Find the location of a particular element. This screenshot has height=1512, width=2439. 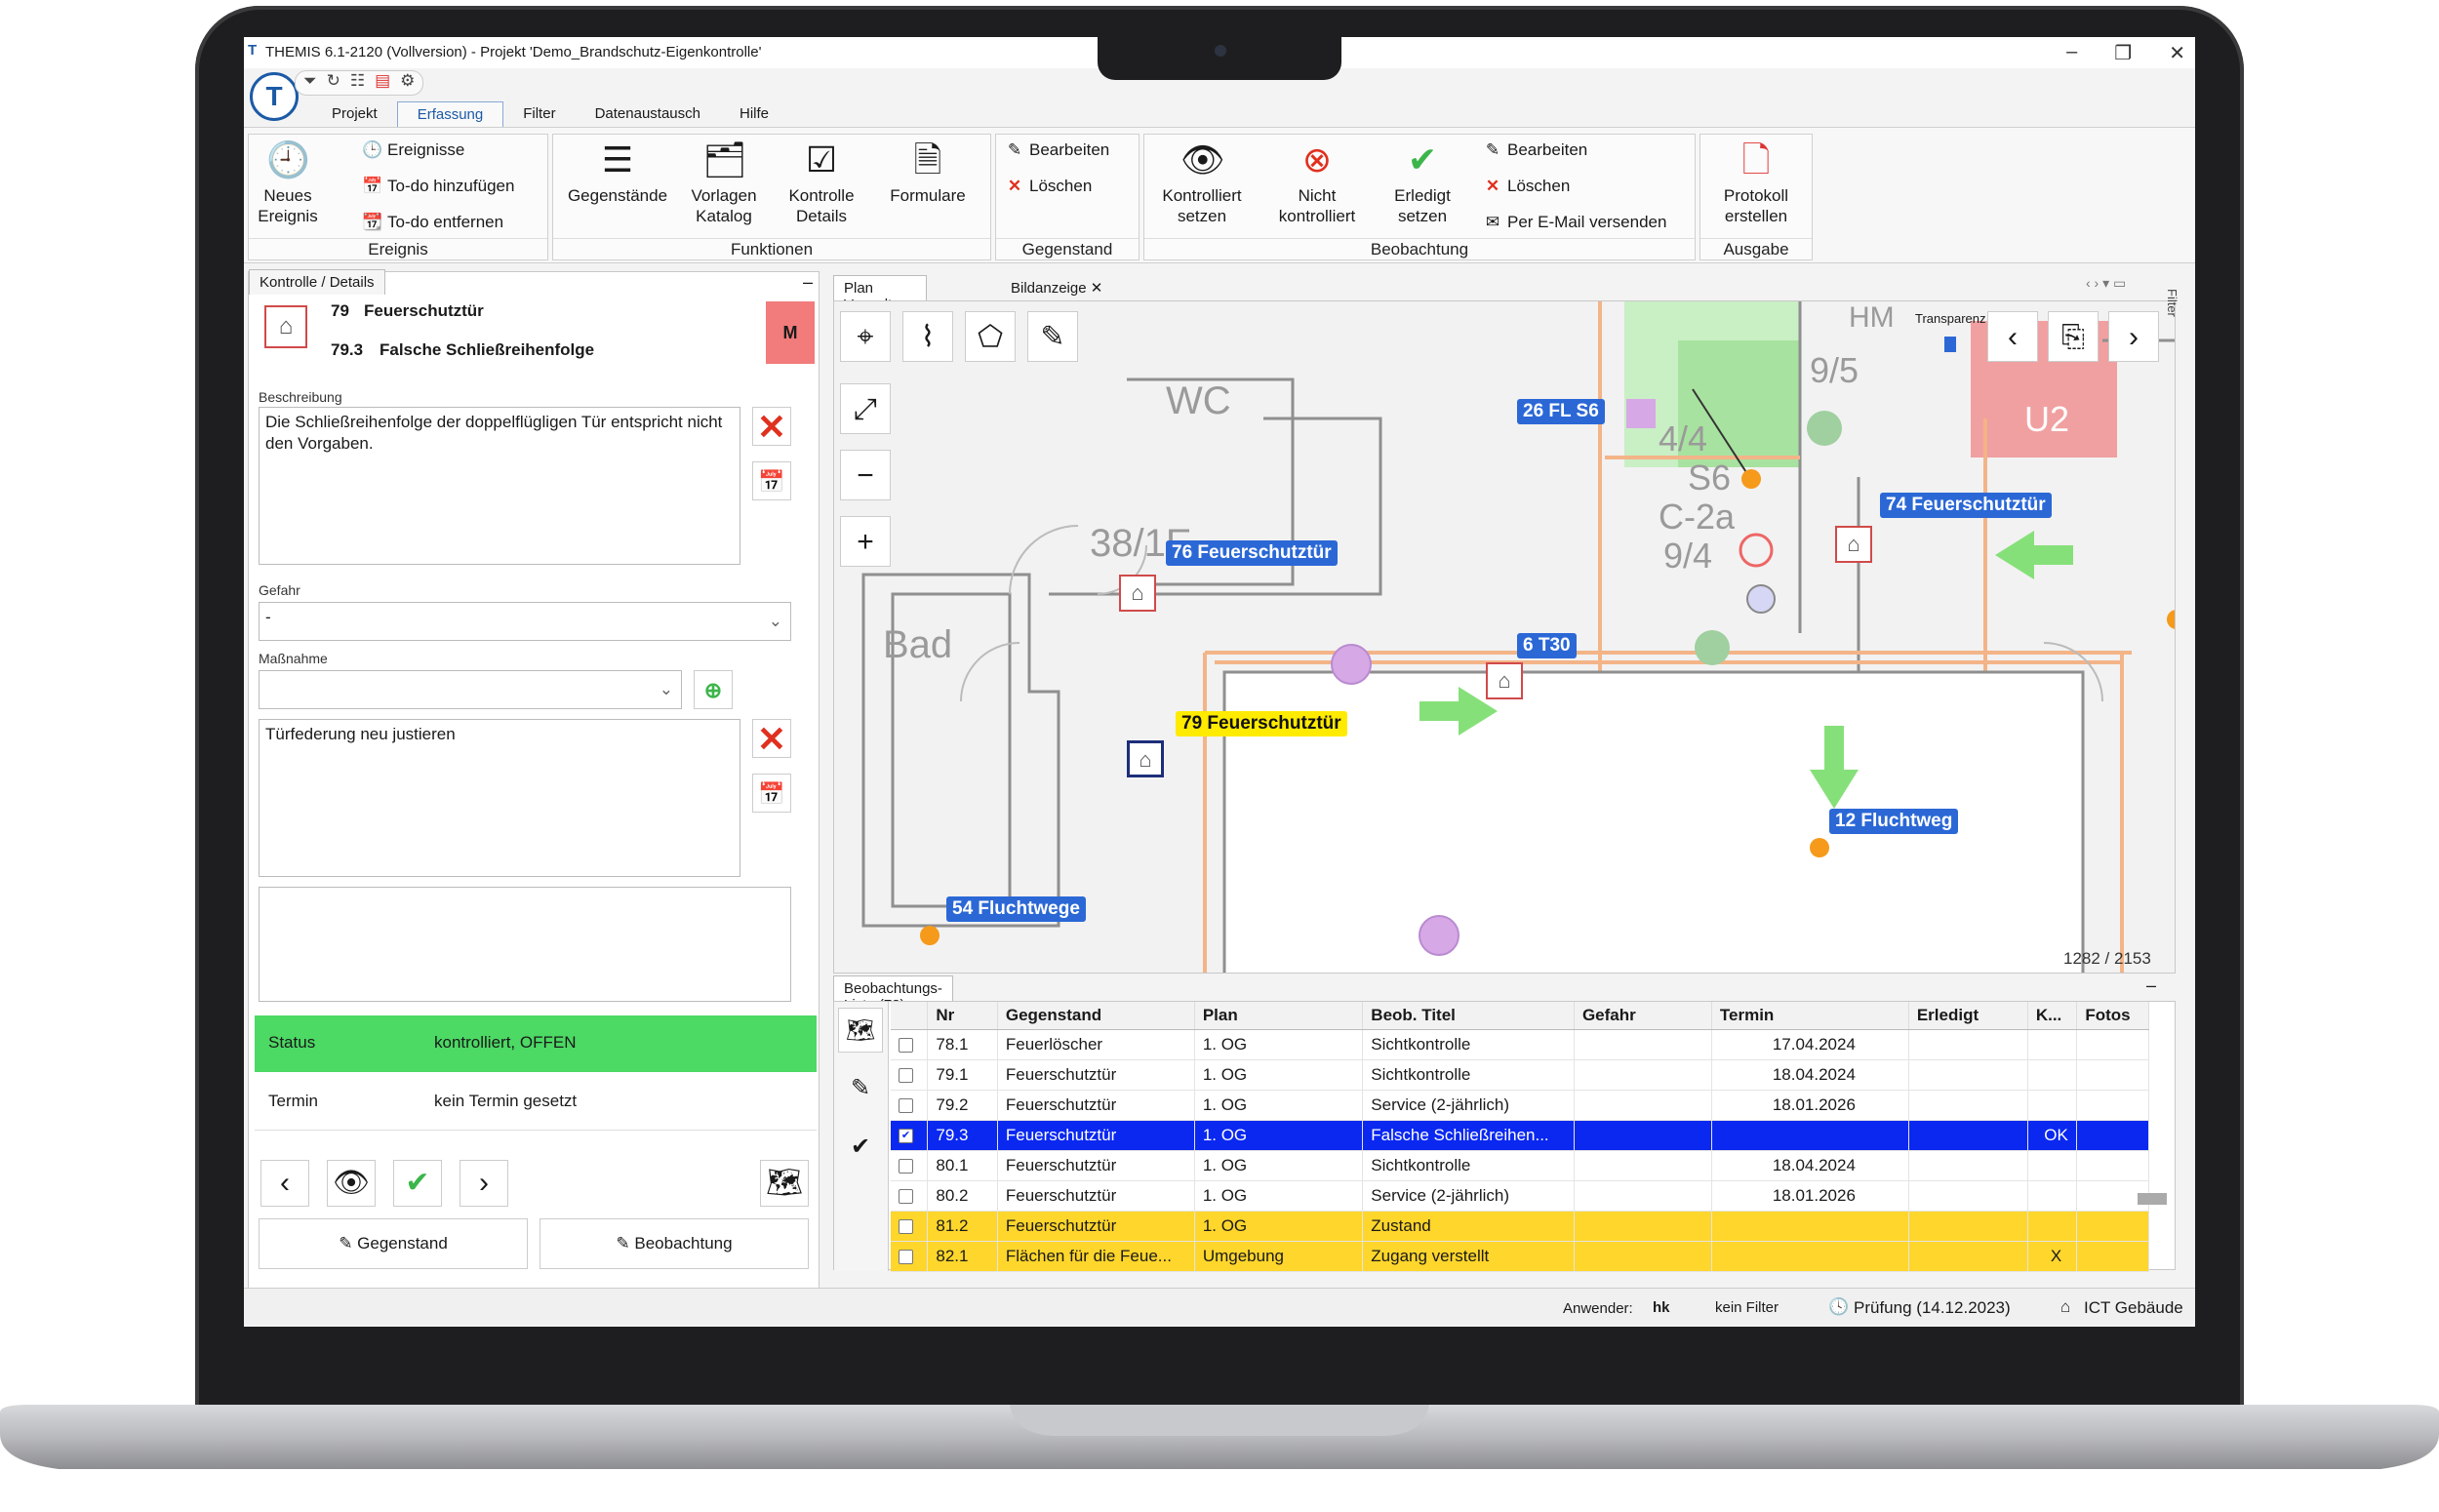

prev-marker-button: ‹ is located at coordinates (2013, 336).